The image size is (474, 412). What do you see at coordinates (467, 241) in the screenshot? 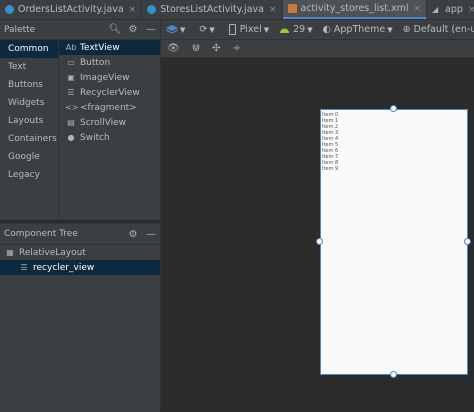
I see `resize-handle-right` at bounding box center [467, 241].